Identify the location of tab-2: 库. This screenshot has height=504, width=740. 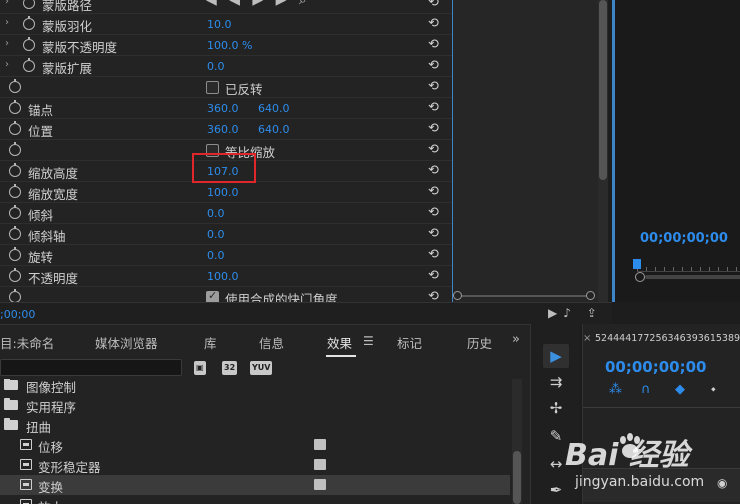
(210, 342).